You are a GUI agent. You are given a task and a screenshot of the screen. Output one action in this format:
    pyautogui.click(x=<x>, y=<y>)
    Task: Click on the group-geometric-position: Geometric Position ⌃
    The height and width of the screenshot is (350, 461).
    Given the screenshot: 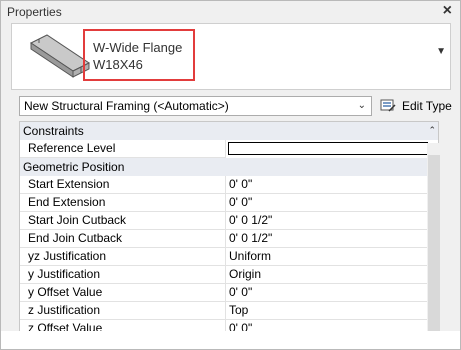 What is the action you would take?
    pyautogui.click(x=229, y=167)
    